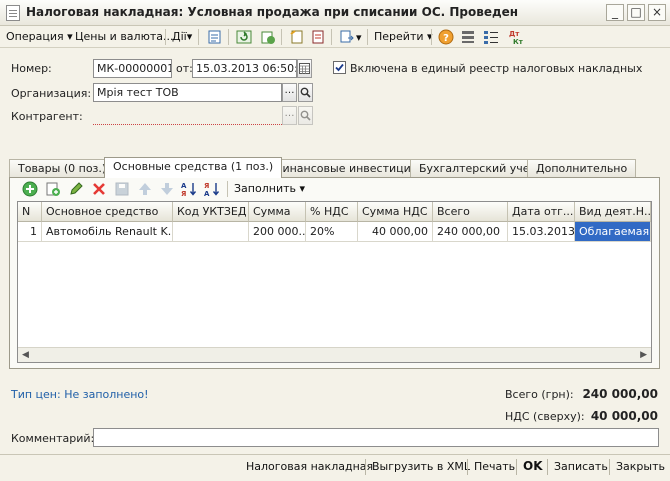 The width and height of the screenshot is (670, 481). What do you see at coordinates (53, 438) in the screenshot?
I see `comment-label: Комментарий:` at bounding box center [53, 438].